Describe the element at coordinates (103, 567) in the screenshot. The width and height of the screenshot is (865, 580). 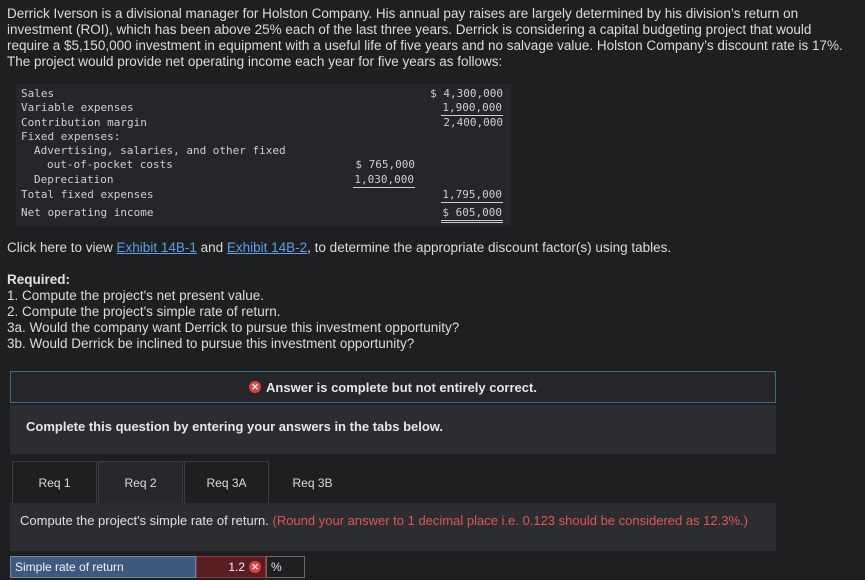
I see `answer-label: Simple rate of return` at that location.